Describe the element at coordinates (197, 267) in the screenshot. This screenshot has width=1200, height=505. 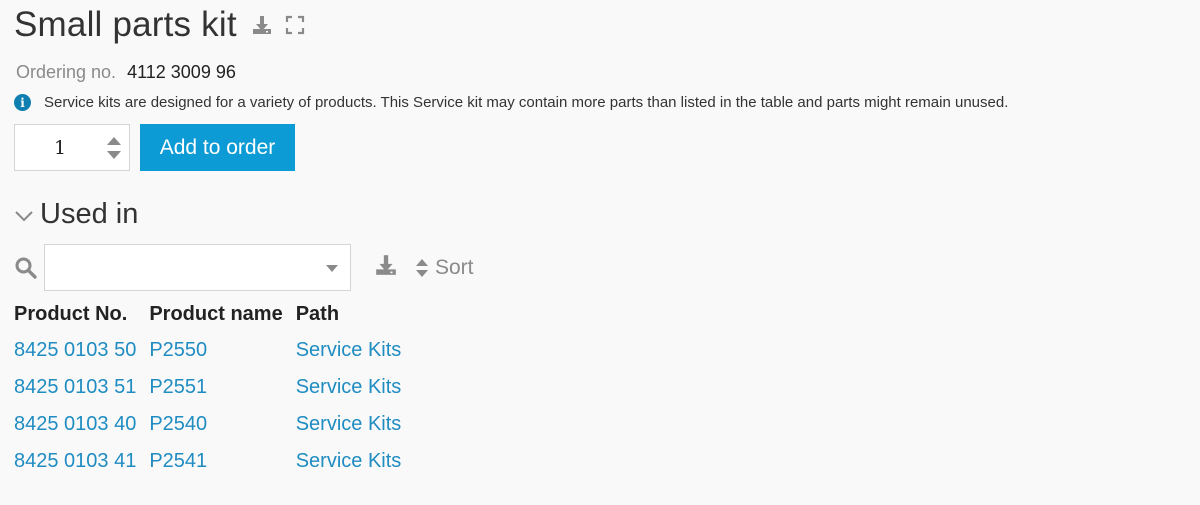
I see `search-input` at that location.